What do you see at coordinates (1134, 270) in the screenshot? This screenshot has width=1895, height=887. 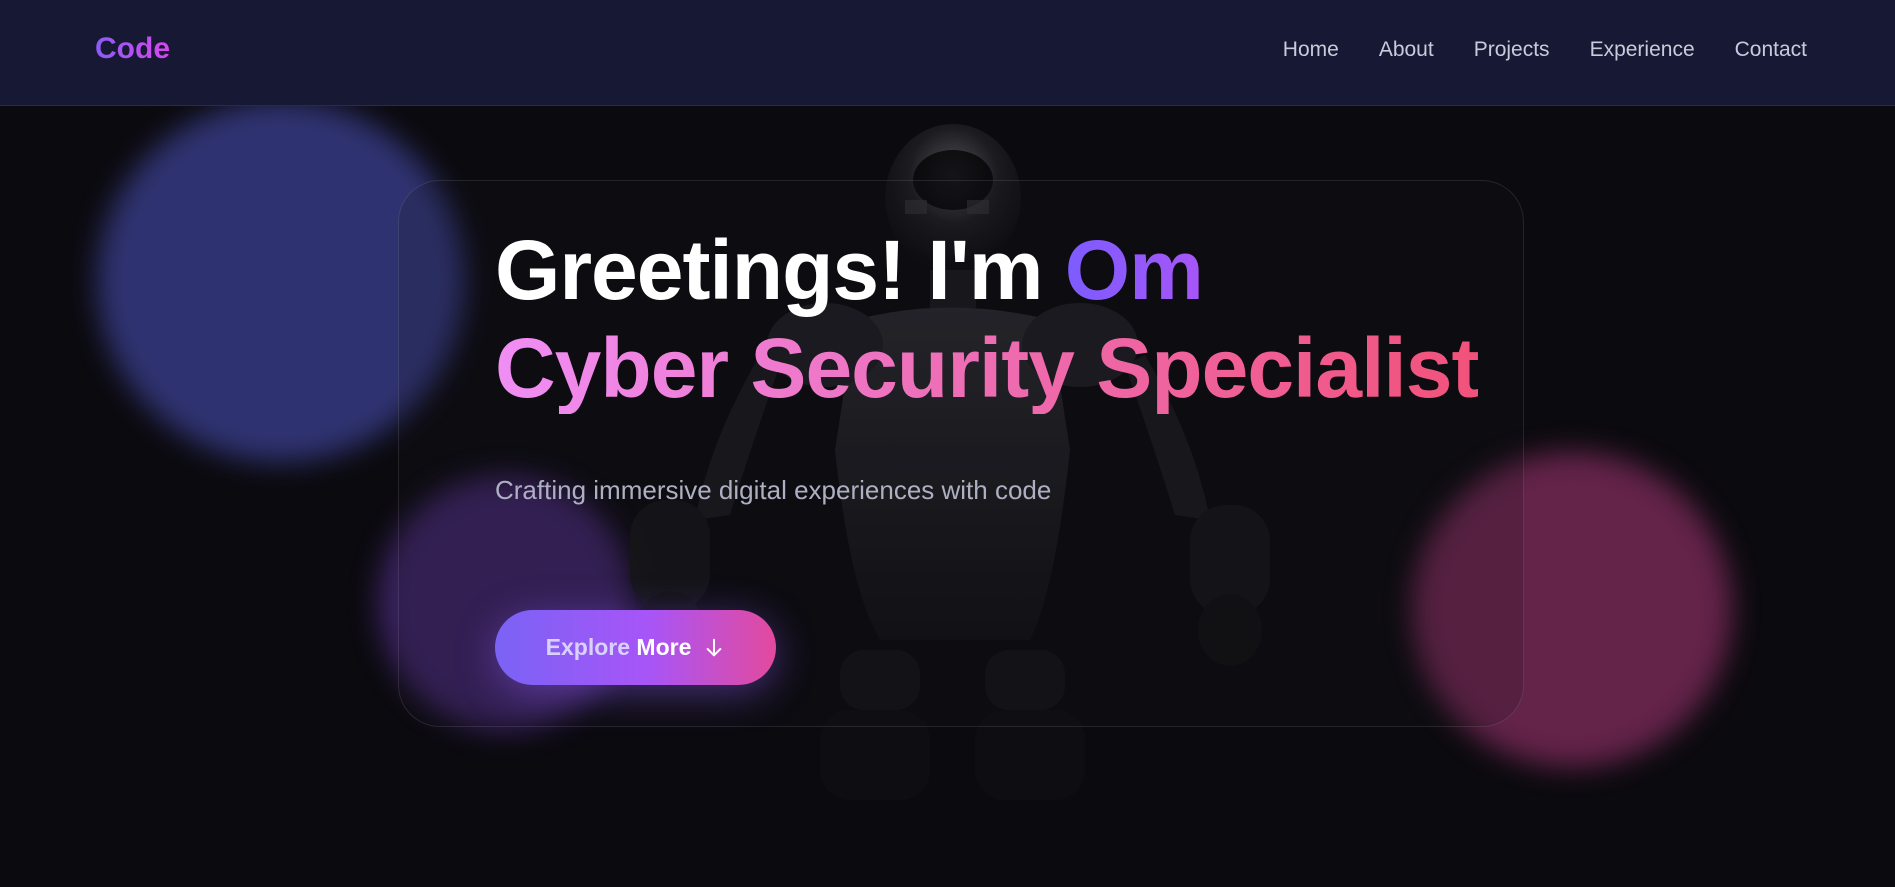 I see `hero-name: Om` at bounding box center [1134, 270].